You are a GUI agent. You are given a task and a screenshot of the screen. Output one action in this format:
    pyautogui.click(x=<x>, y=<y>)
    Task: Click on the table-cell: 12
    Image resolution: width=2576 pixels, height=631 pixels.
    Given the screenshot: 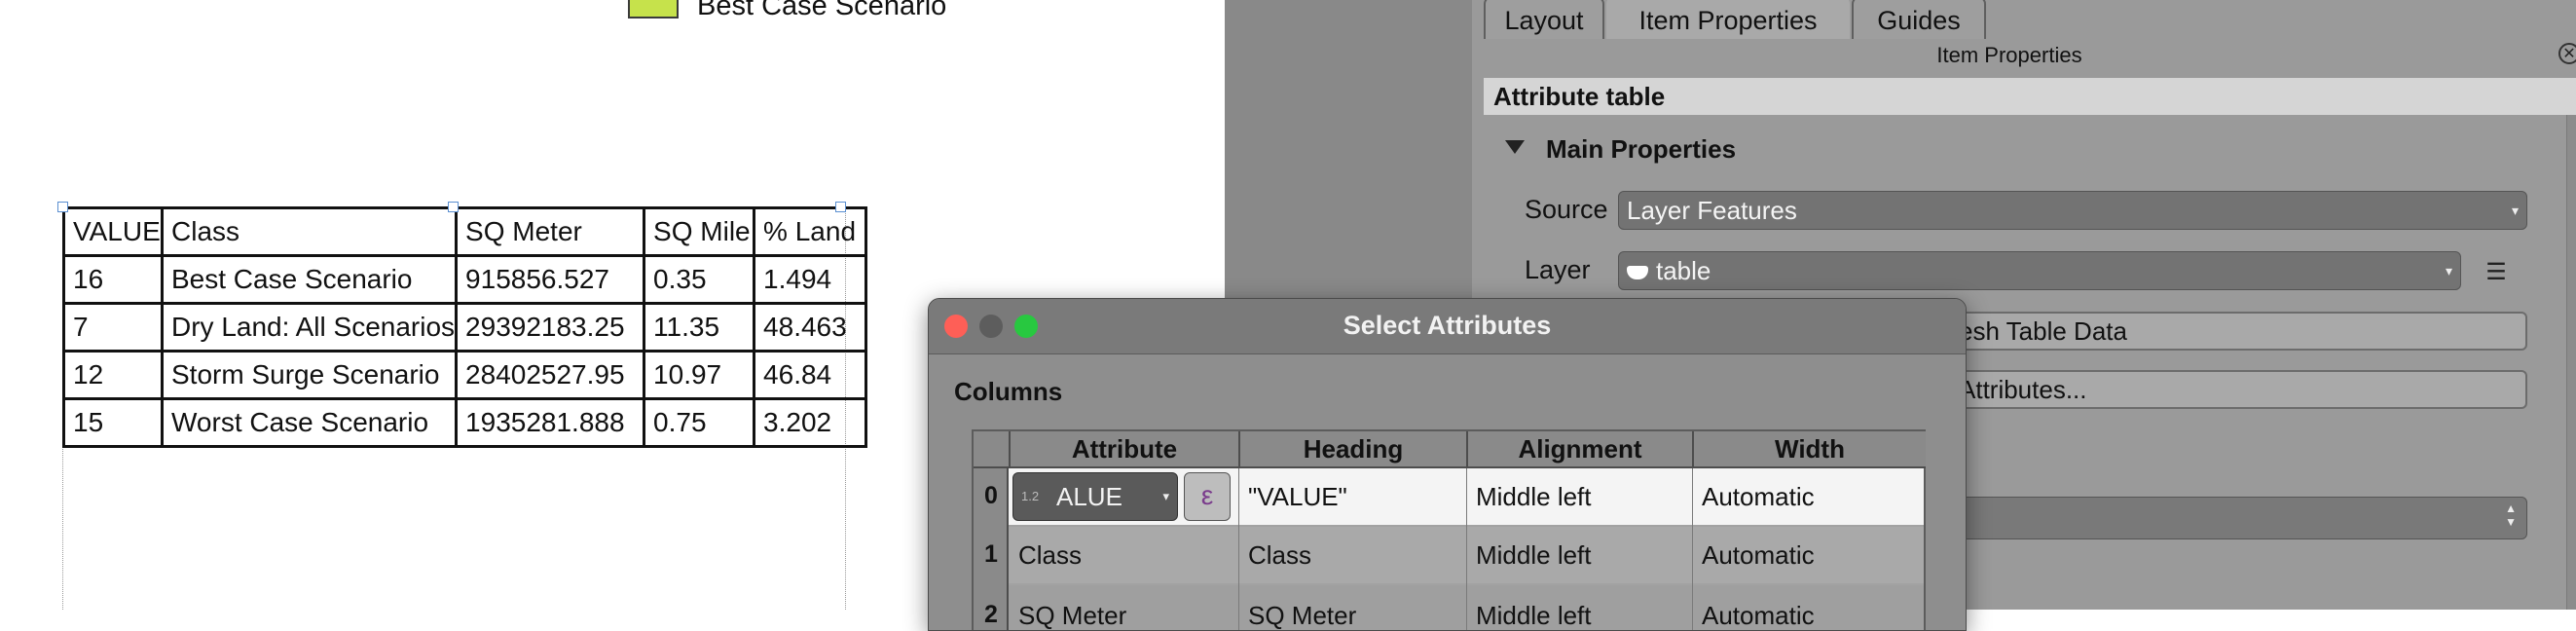 What is the action you would take?
    pyautogui.click(x=113, y=375)
    